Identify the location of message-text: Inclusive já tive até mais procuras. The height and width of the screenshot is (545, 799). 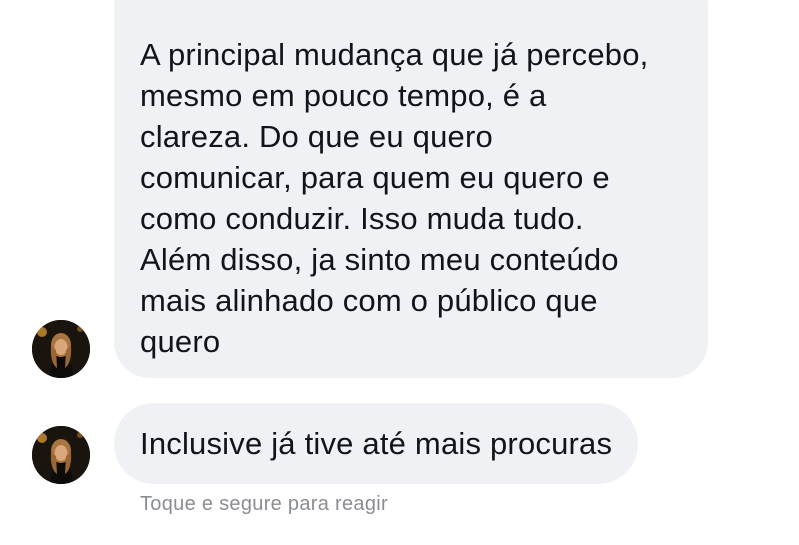
(376, 443).